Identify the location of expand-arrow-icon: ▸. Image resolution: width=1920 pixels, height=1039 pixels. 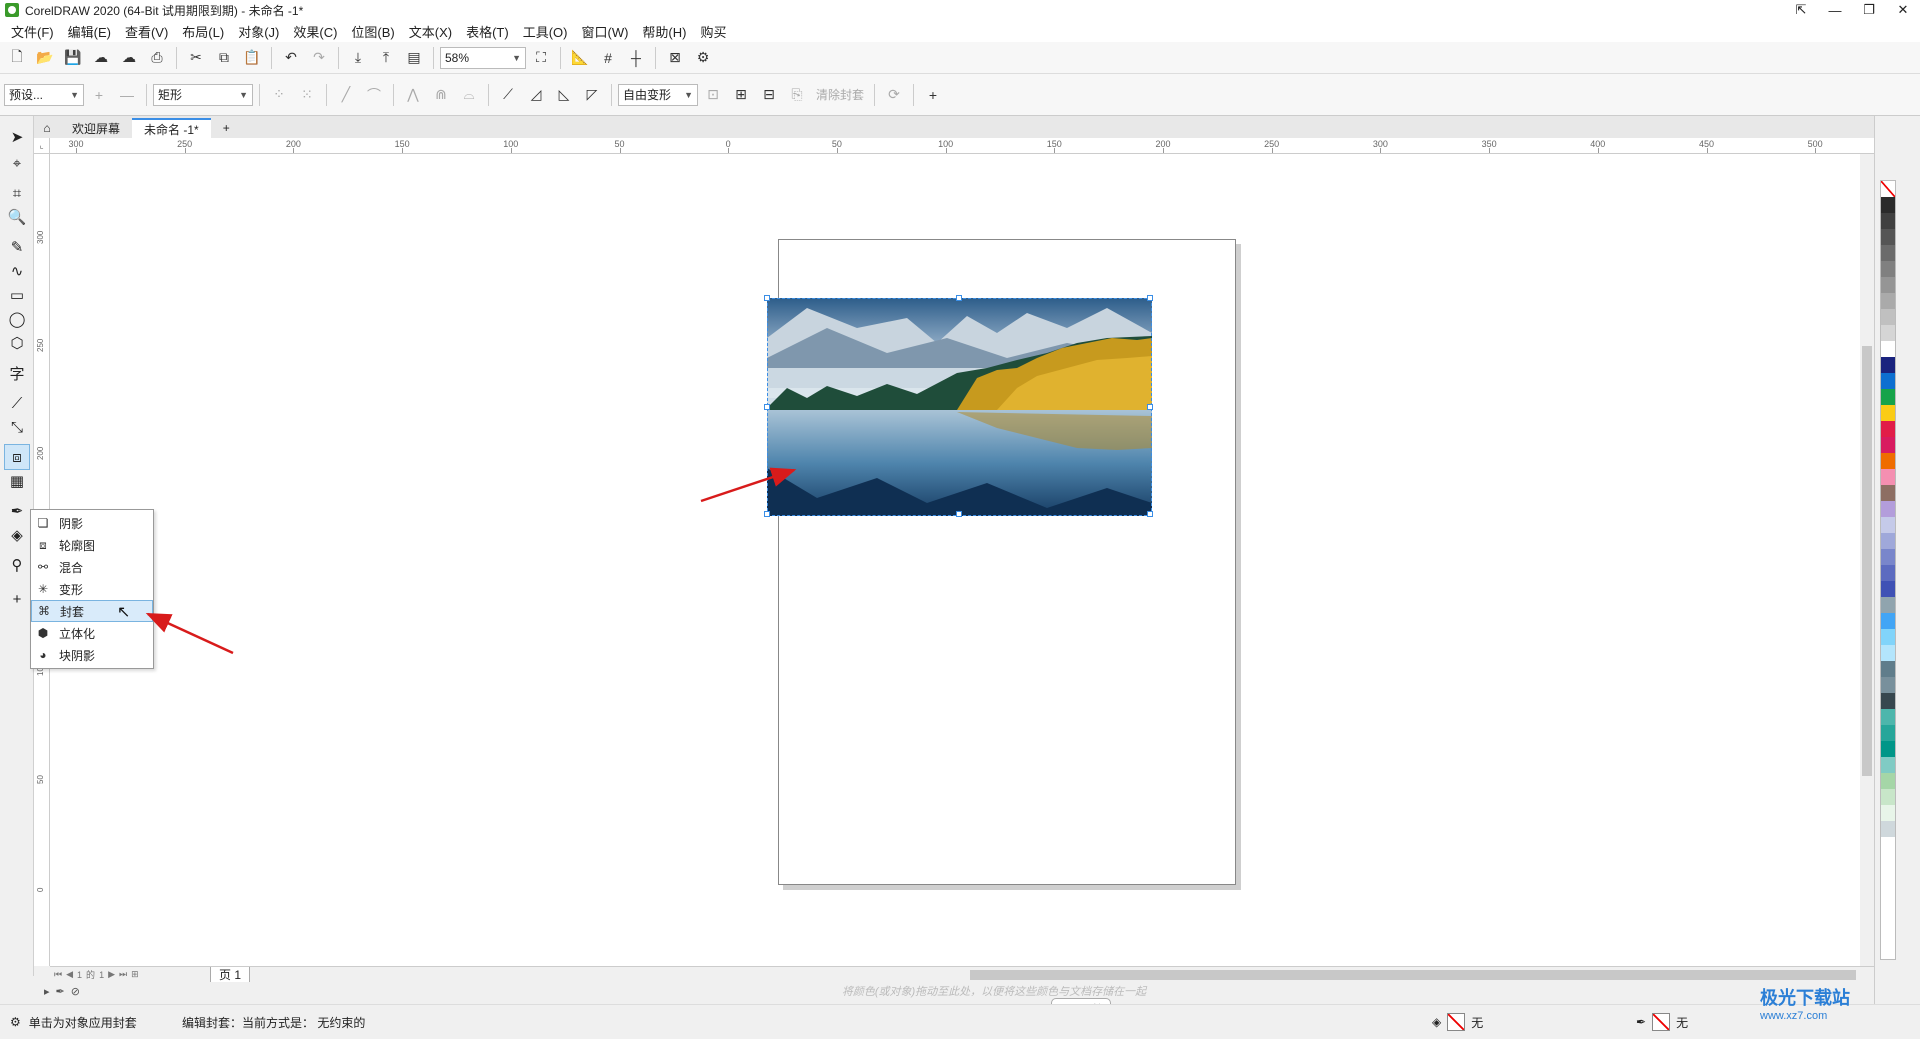
(47, 991).